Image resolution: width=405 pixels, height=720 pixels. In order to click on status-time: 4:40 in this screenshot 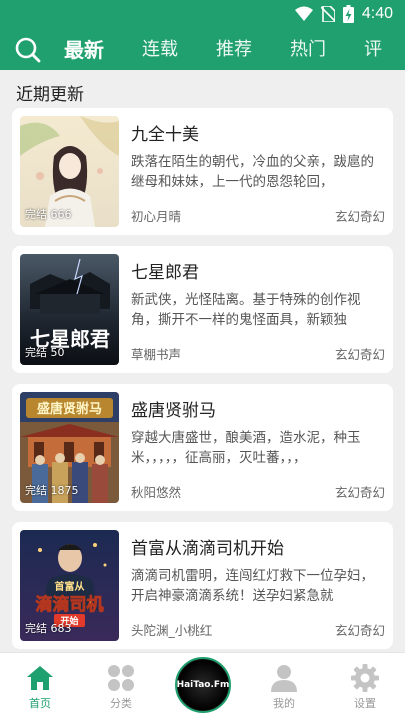, I will do `click(377, 13)`.